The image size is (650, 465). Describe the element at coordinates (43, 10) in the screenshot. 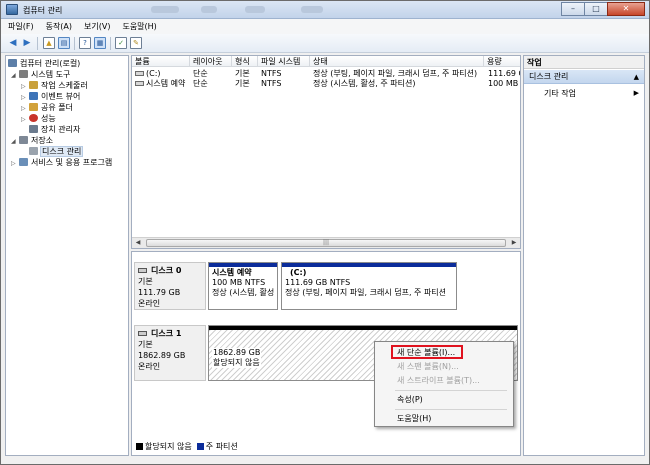

I see `window-title: 컴퓨터 관리` at that location.